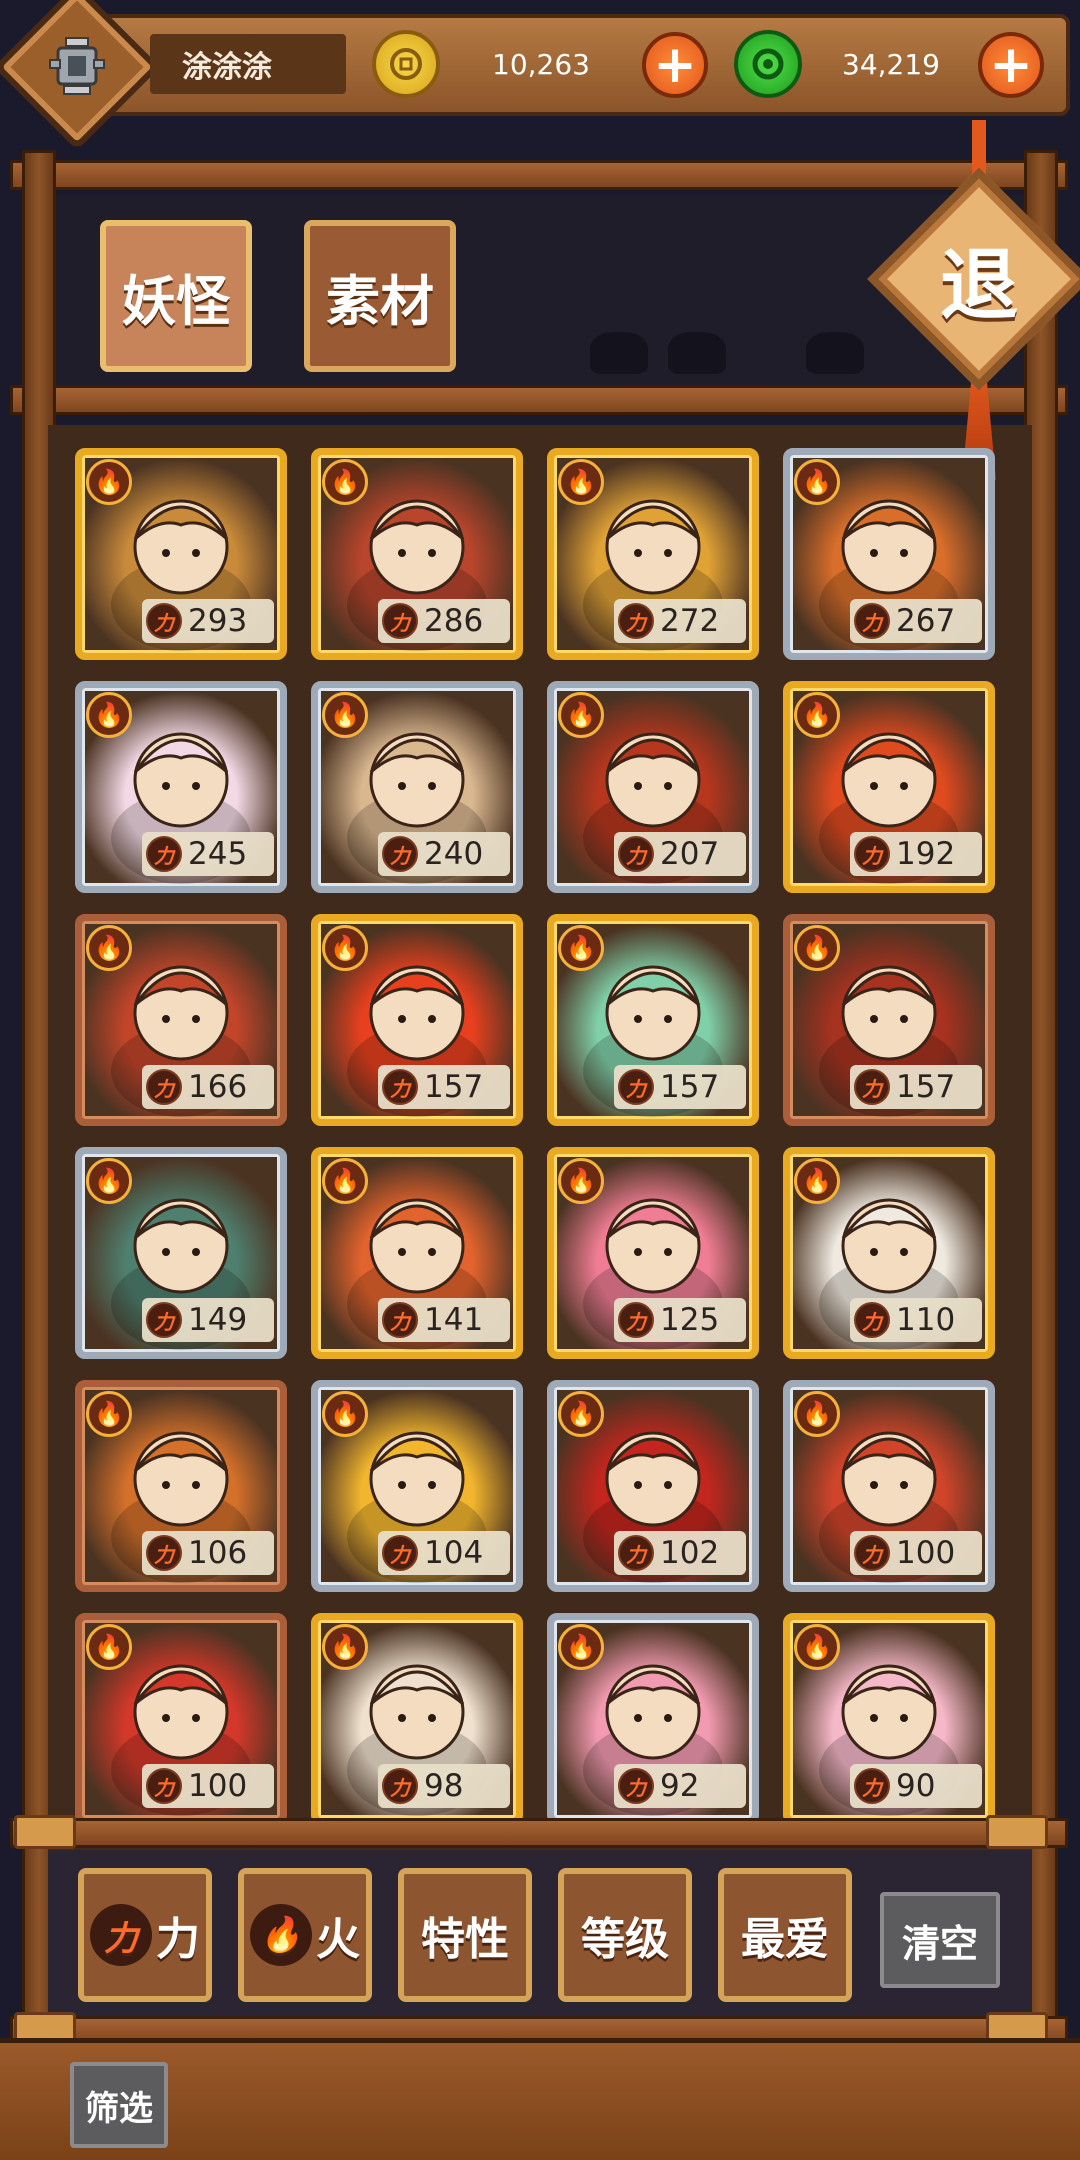 Image resolution: width=1080 pixels, height=2160 pixels. What do you see at coordinates (690, 854) in the screenshot?
I see `power-value: 207` at bounding box center [690, 854].